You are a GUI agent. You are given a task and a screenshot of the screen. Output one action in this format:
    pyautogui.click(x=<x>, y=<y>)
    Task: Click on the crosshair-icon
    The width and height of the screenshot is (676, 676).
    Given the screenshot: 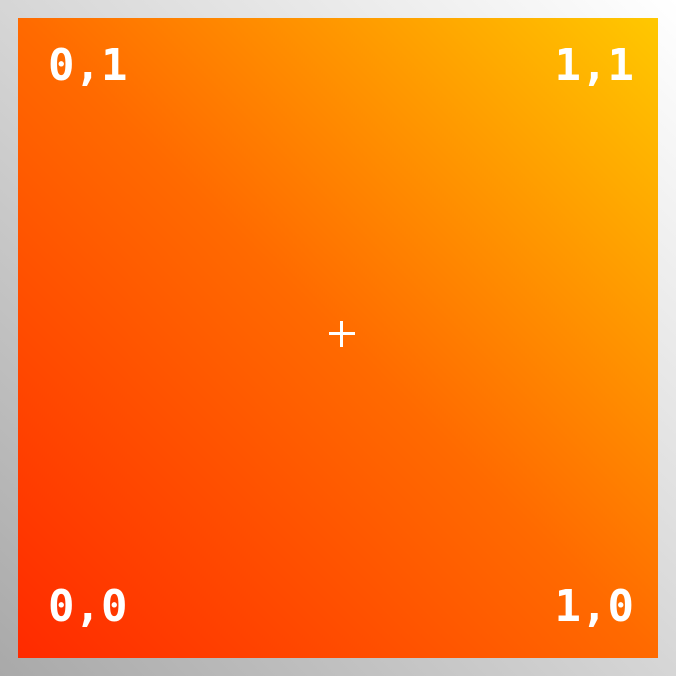 What is the action you would take?
    pyautogui.click(x=342, y=334)
    